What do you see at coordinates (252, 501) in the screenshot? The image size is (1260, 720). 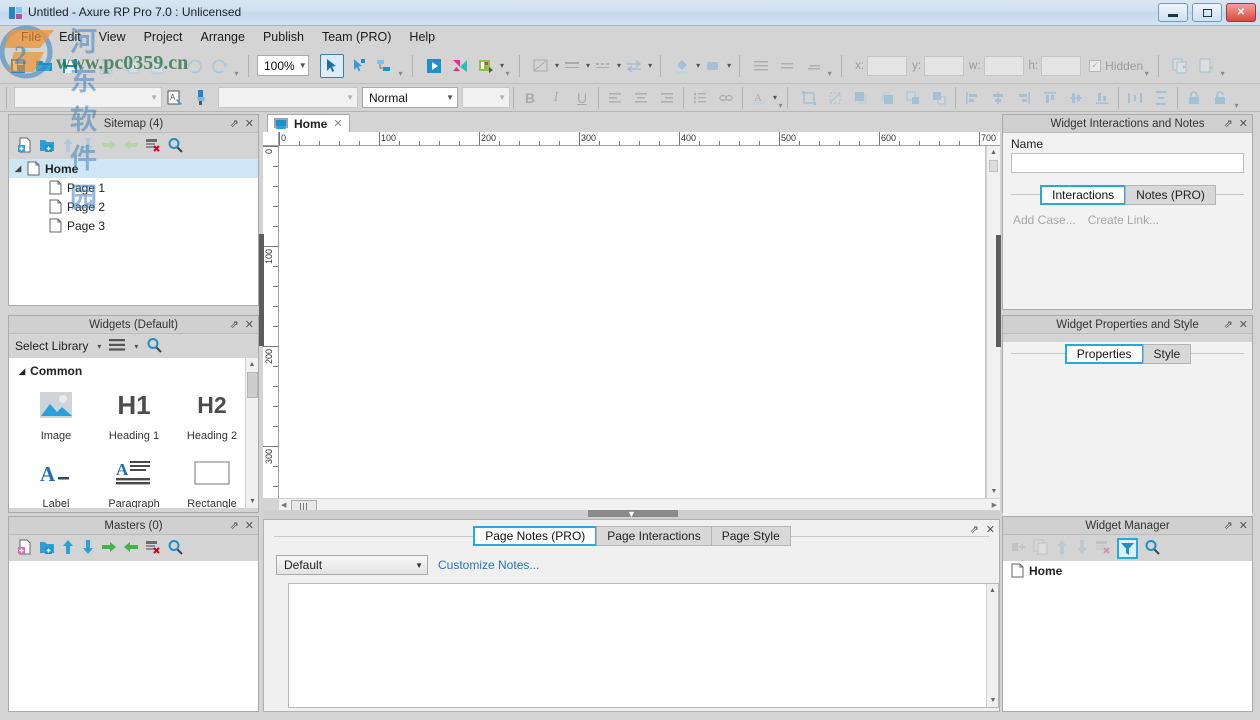 I see `scroll-down-icon: ▼` at bounding box center [252, 501].